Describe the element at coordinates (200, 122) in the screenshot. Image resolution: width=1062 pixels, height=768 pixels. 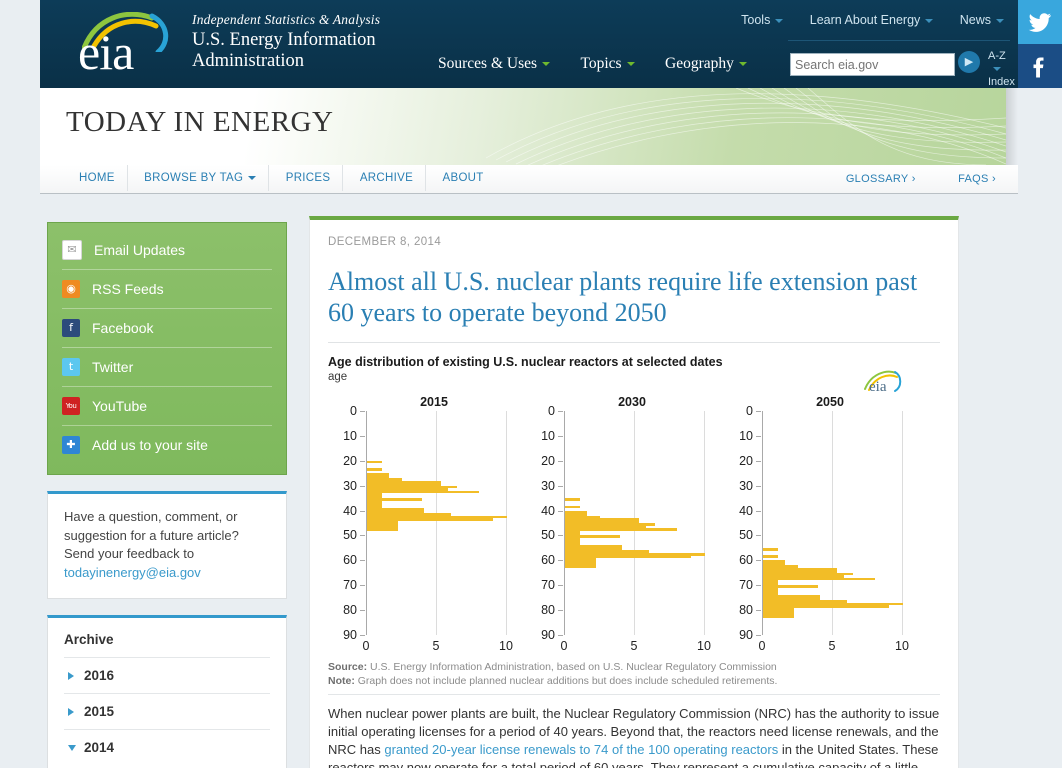
I see `page-title: TODAY IN ENERGY` at that location.